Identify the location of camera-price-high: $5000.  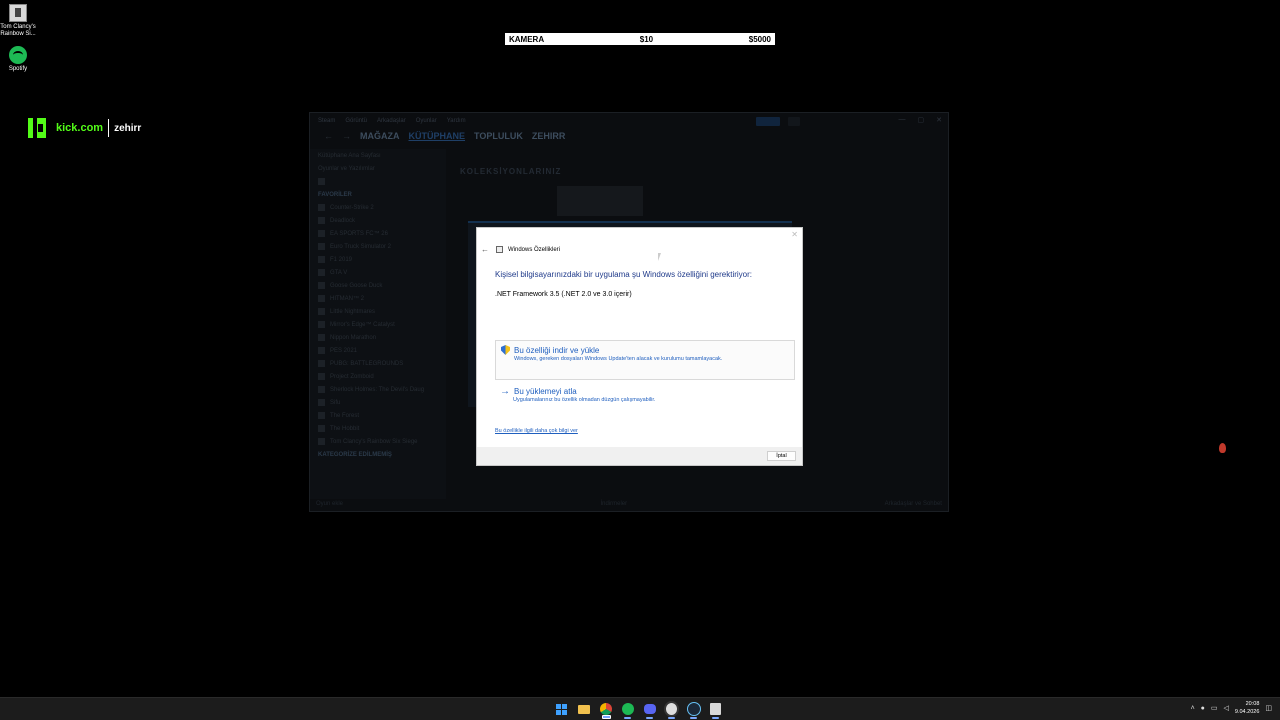
(759, 39).